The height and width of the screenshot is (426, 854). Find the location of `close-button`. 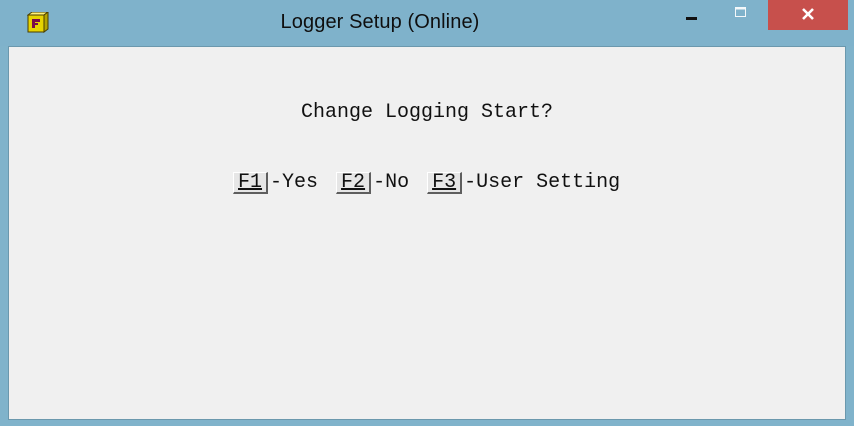

close-button is located at coordinates (808, 15).